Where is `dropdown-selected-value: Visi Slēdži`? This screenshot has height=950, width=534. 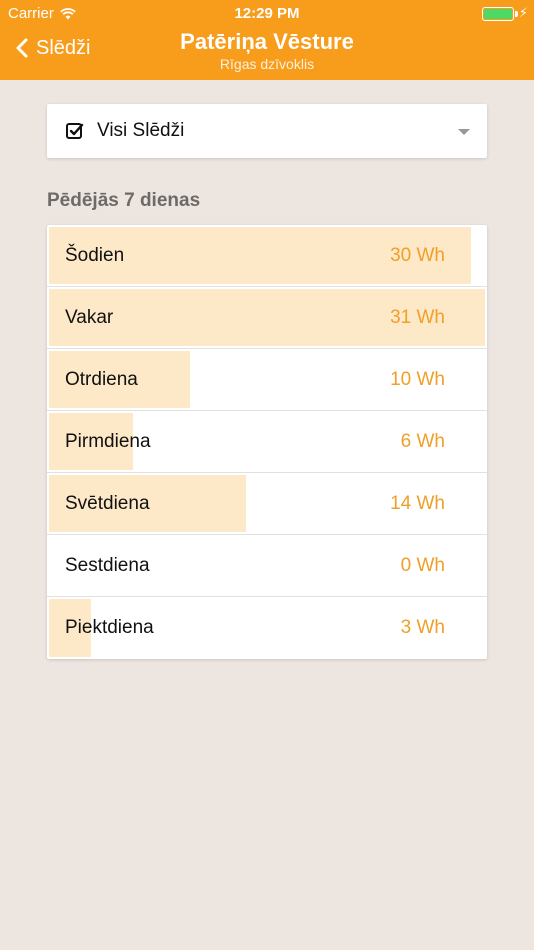 dropdown-selected-value: Visi Slēdži is located at coordinates (141, 130).